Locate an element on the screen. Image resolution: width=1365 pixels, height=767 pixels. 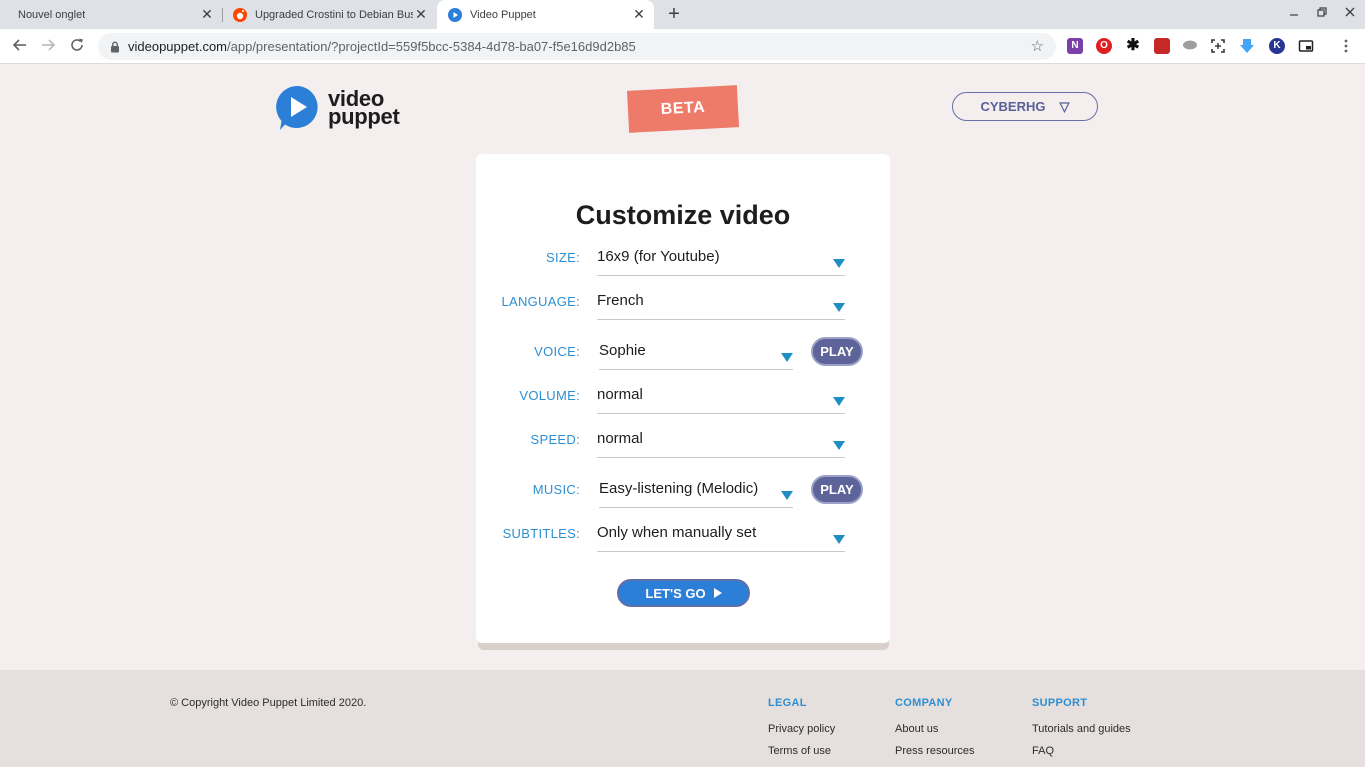
menu-icon is located at coordinates (1346, 46).